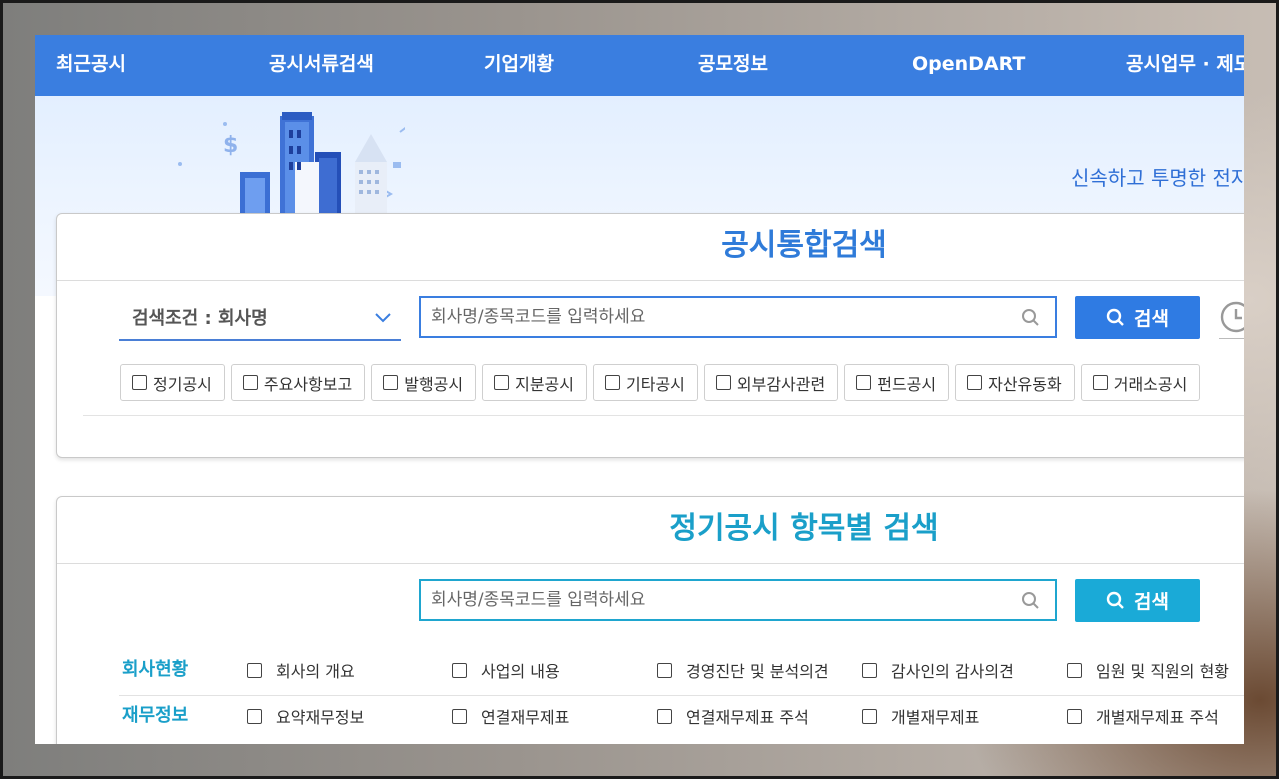 This screenshot has height=779, width=1279. Describe the element at coordinates (1157, 178) in the screenshot. I see `hero-slogan: 신속하고 투명한 전자공시시스템` at that location.